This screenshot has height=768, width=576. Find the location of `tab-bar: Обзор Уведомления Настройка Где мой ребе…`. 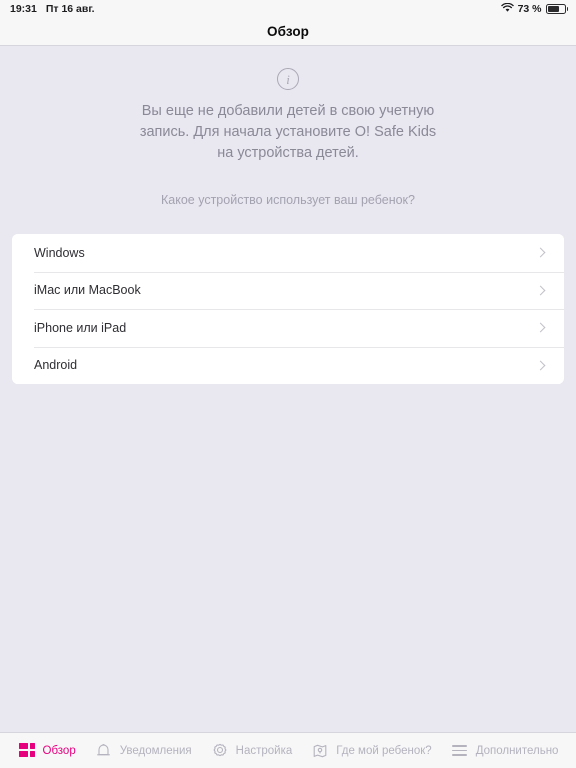

tab-bar: Обзор Уведомления Настройка Где мой ребе… is located at coordinates (288, 750).